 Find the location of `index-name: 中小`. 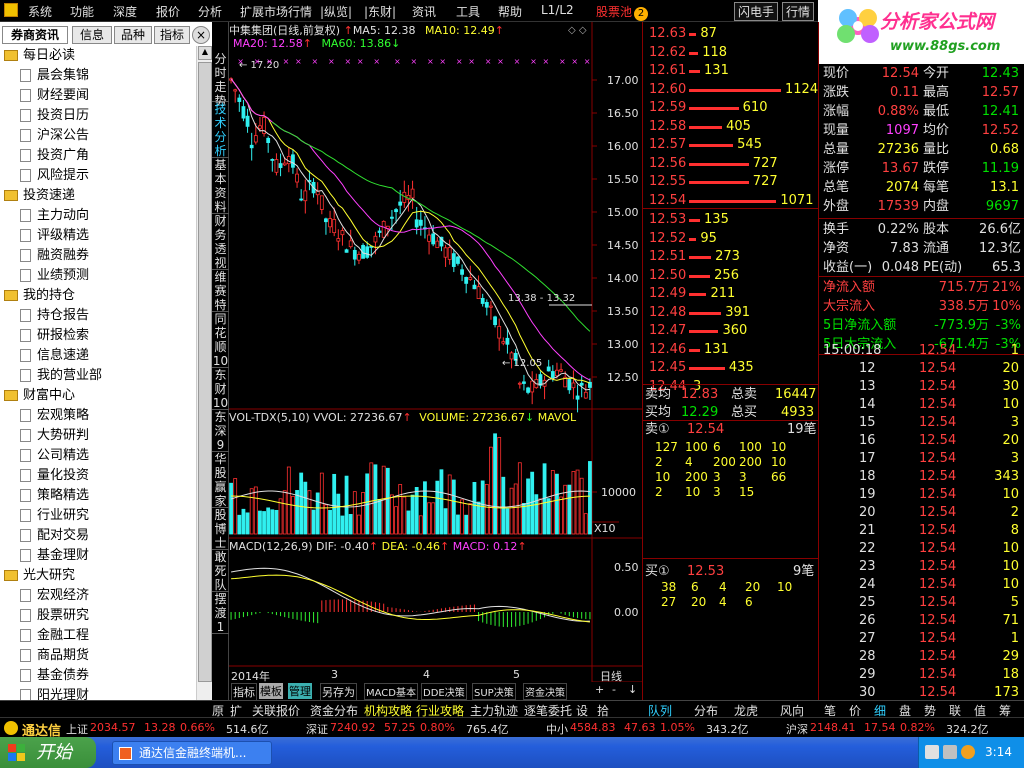

index-name: 中小 is located at coordinates (557, 729).